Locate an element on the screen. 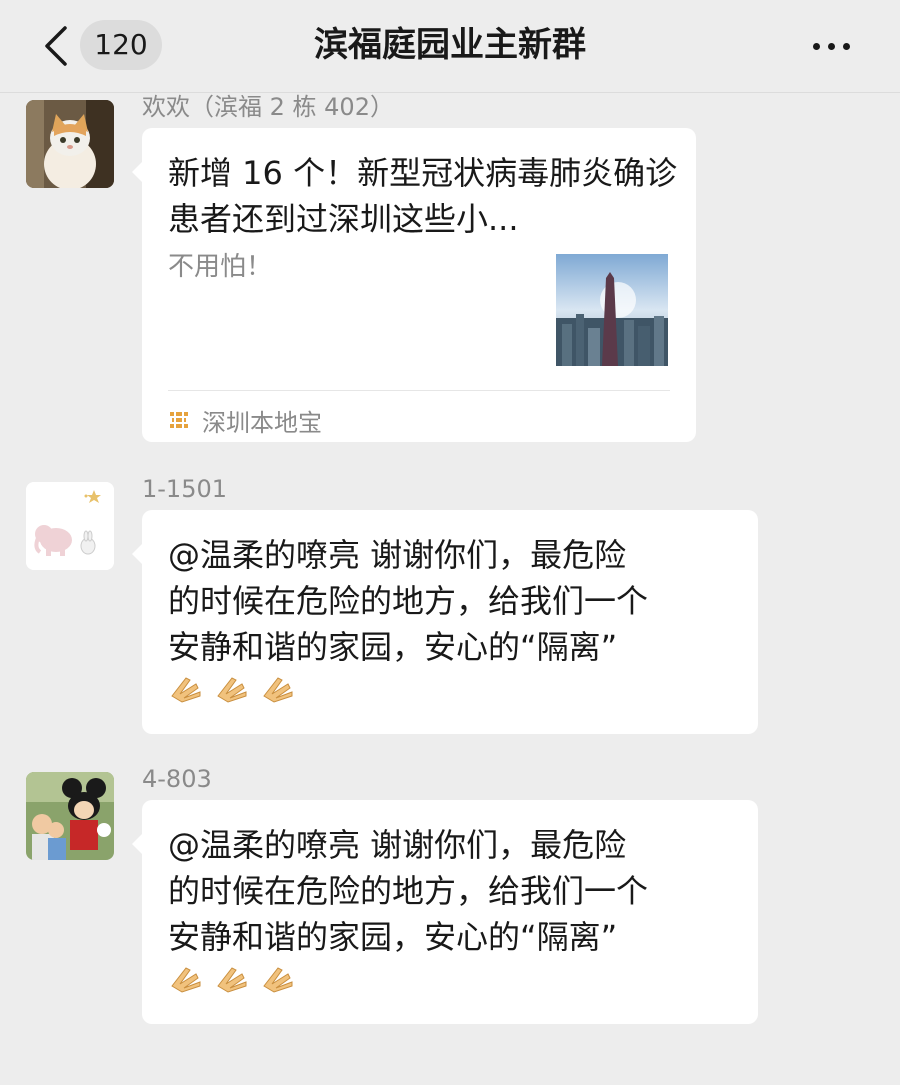 This screenshot has height=1085, width=900. cat-avatar is located at coordinates (70, 144).